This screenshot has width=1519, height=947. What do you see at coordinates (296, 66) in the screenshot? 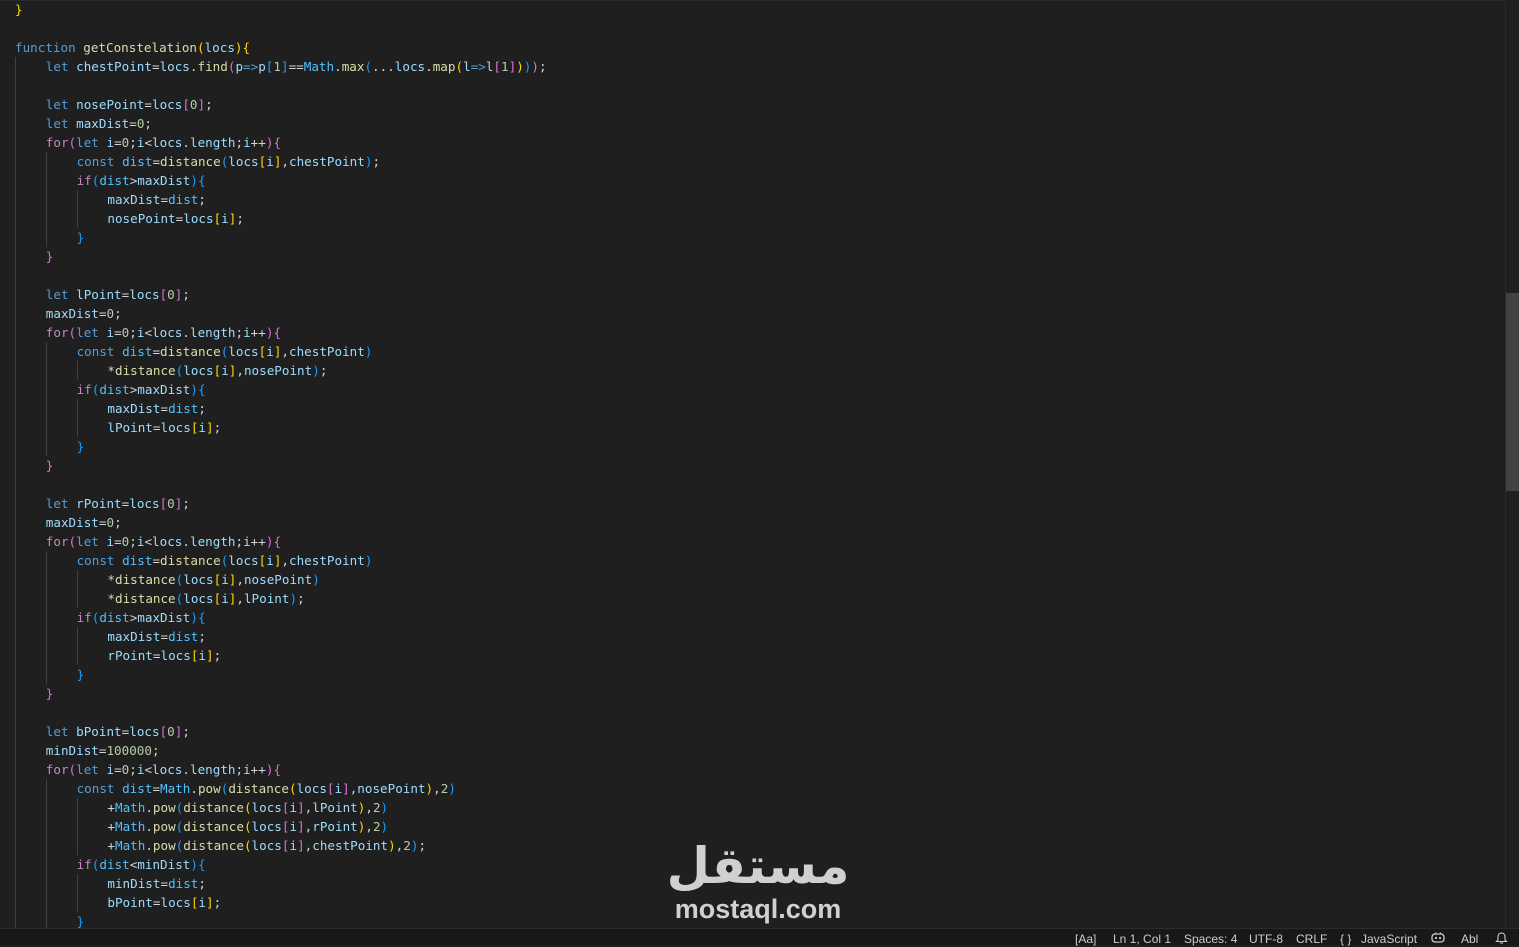
I see `code-token: ==` at bounding box center [296, 66].